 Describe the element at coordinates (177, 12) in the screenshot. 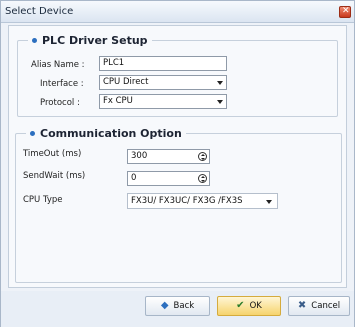

I see `title-bar: Select Device ✕` at that location.